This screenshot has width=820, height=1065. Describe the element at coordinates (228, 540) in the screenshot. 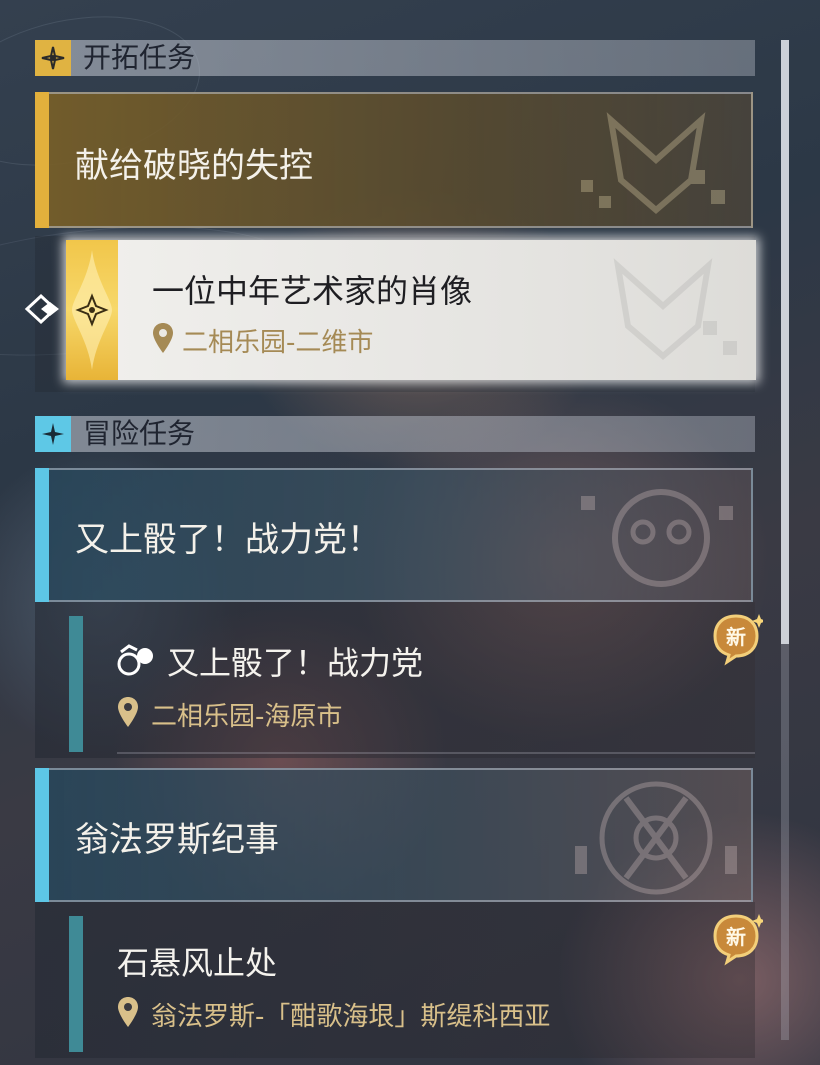

I see `quest-title: 又上骰了！战力党！` at that location.